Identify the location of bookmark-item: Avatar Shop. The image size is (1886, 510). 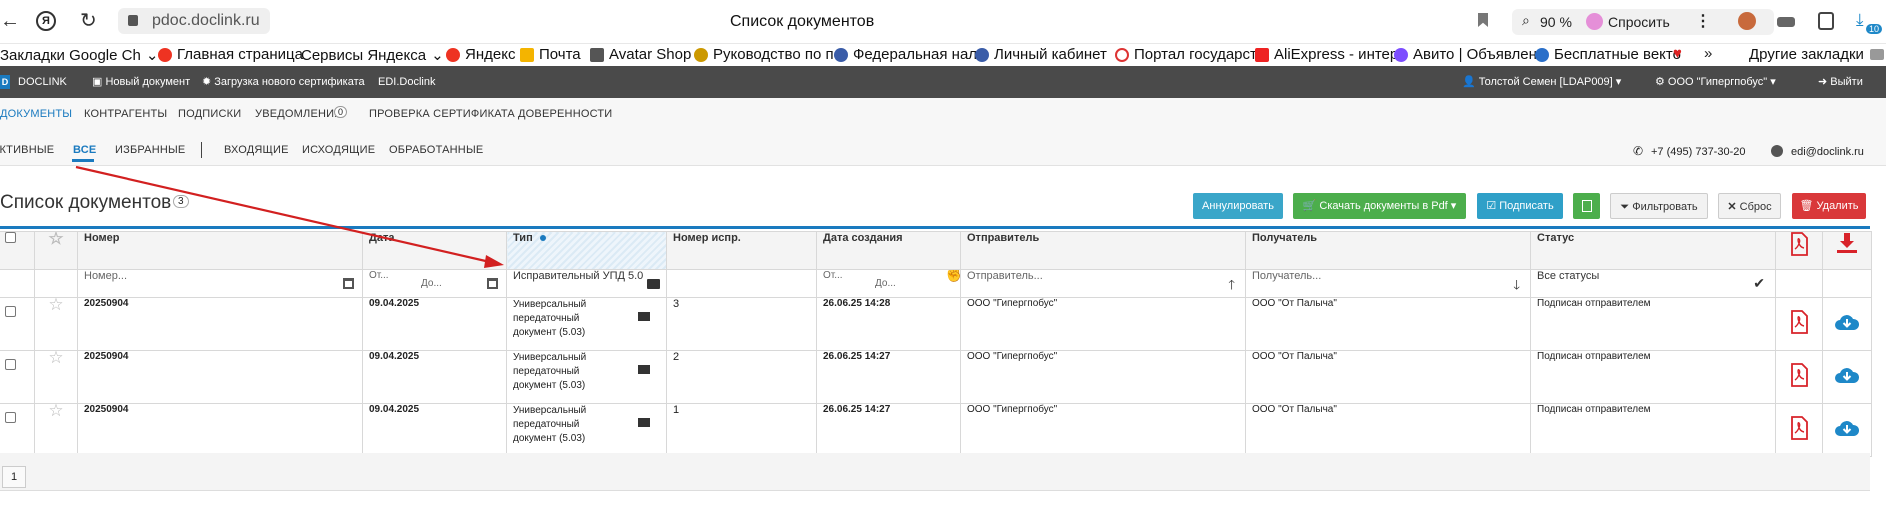
(640, 54).